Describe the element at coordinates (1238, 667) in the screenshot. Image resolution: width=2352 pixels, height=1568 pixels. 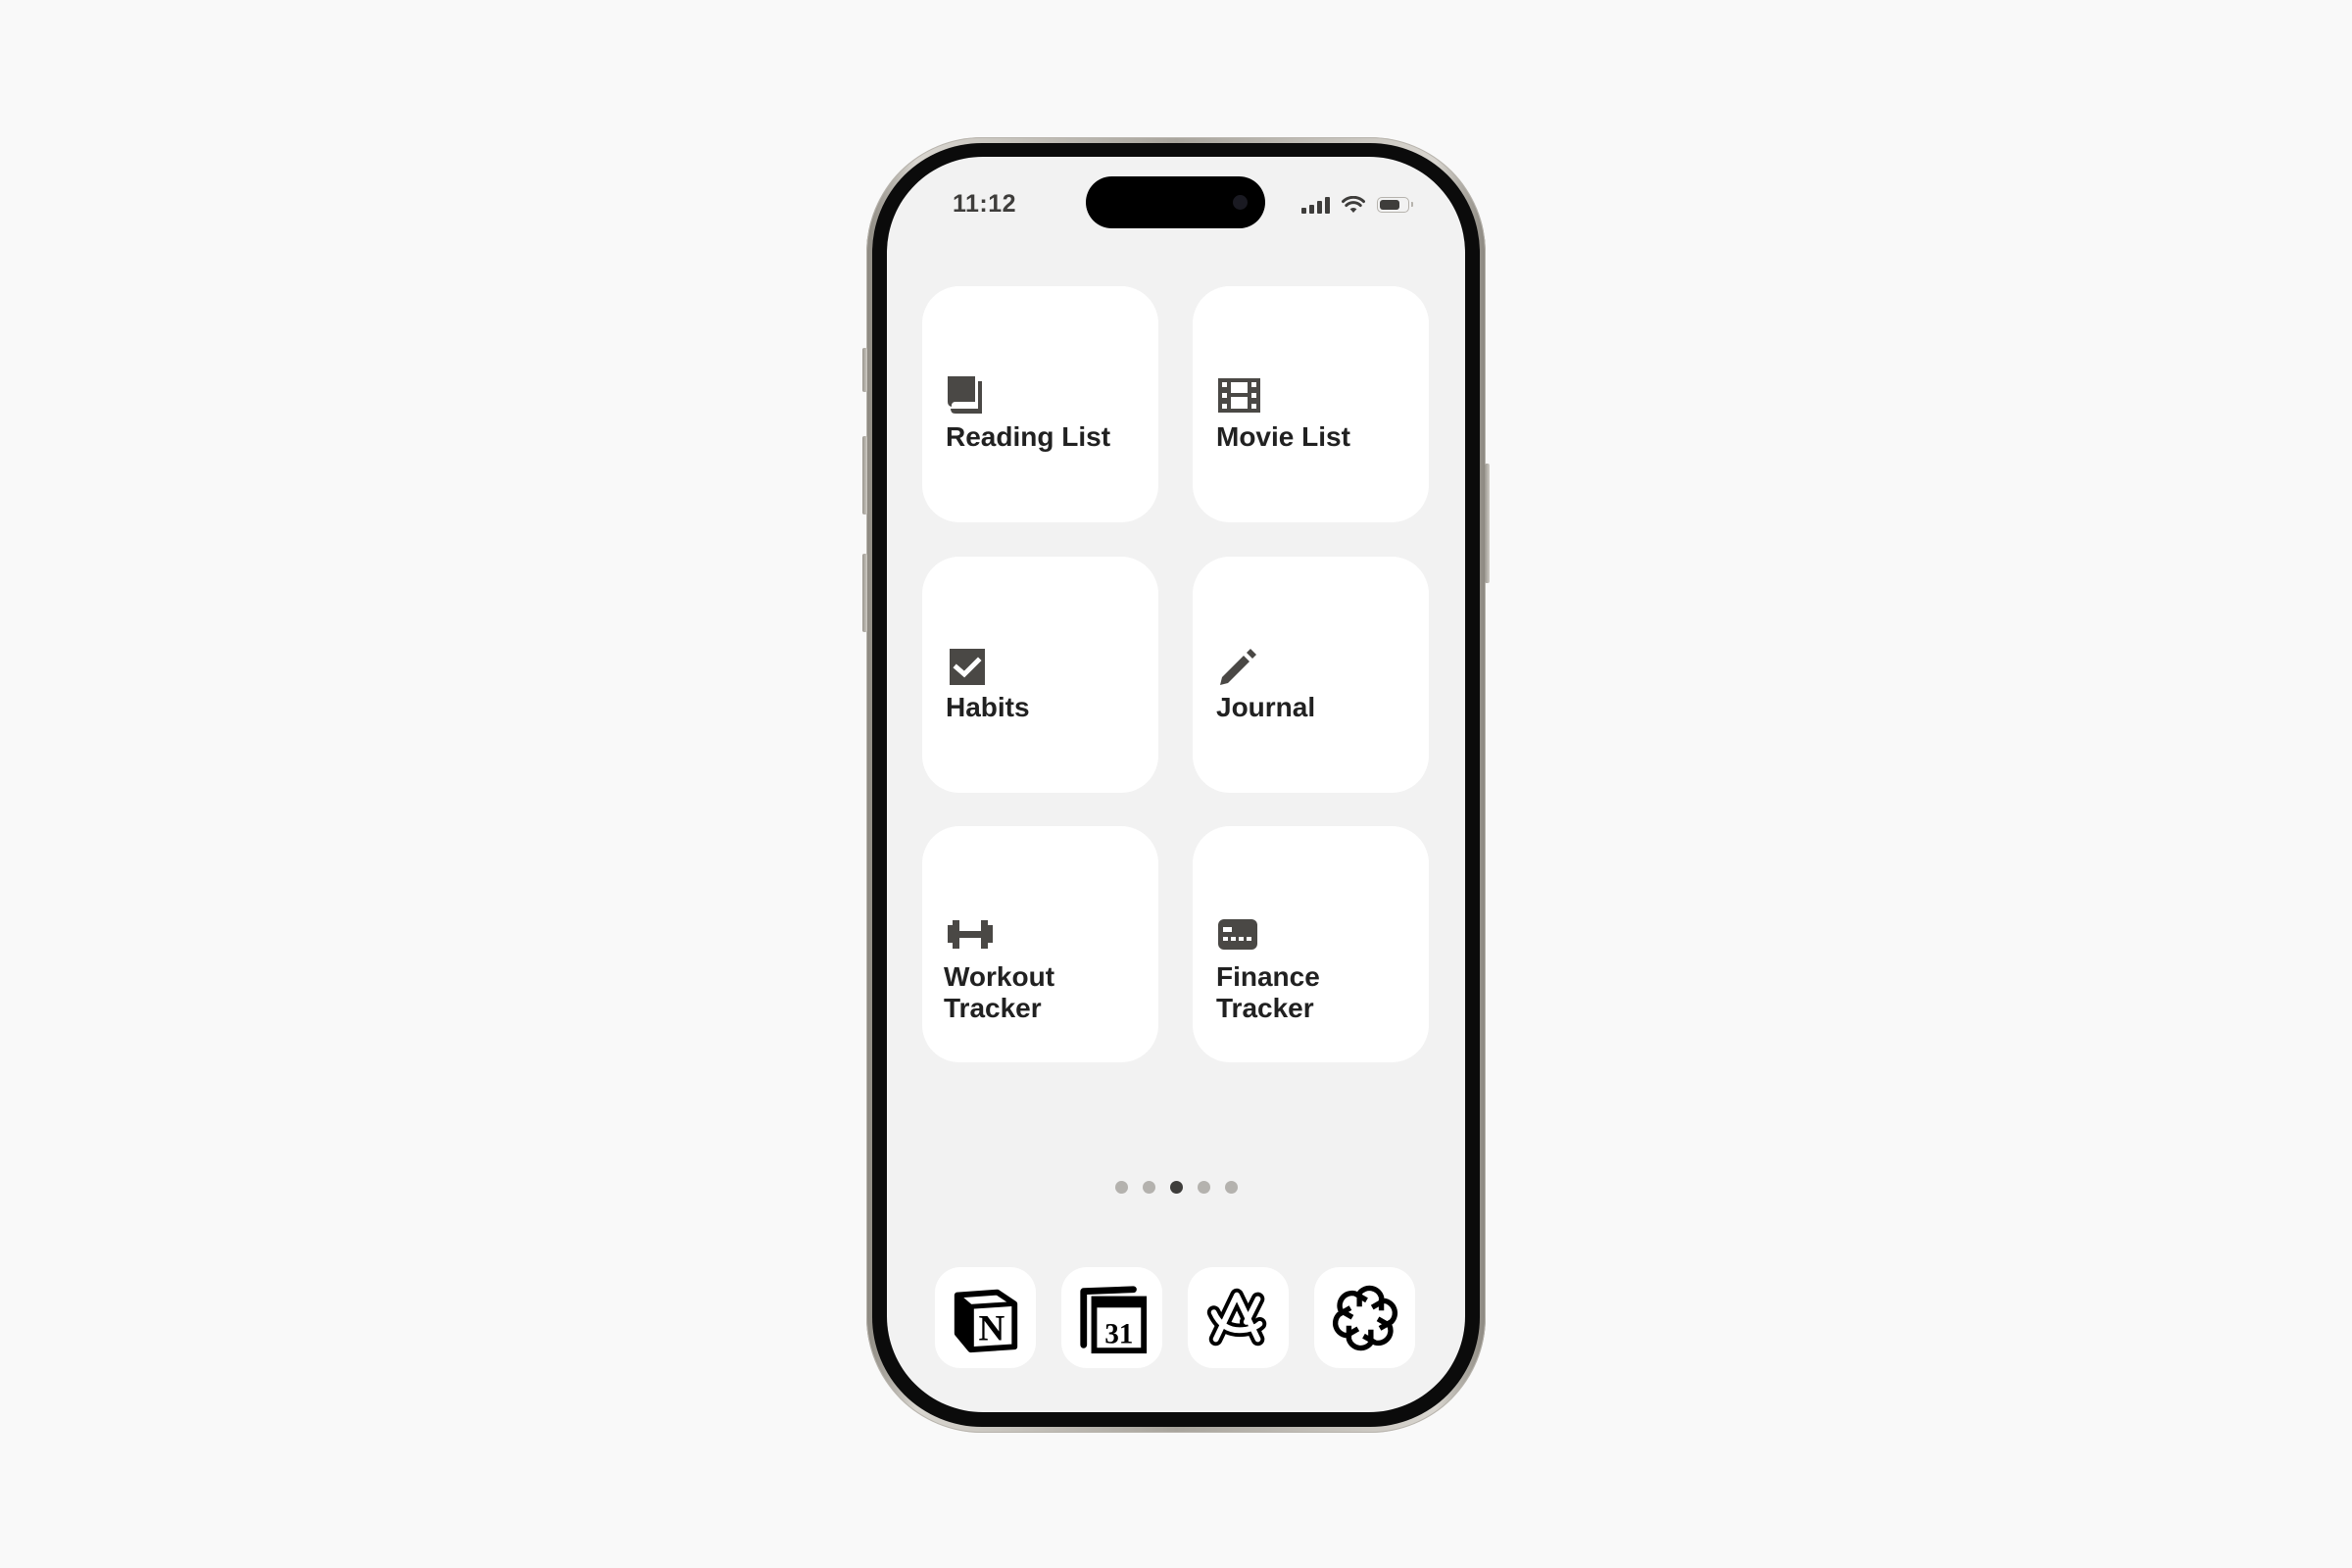
I see `pencil-icon` at that location.